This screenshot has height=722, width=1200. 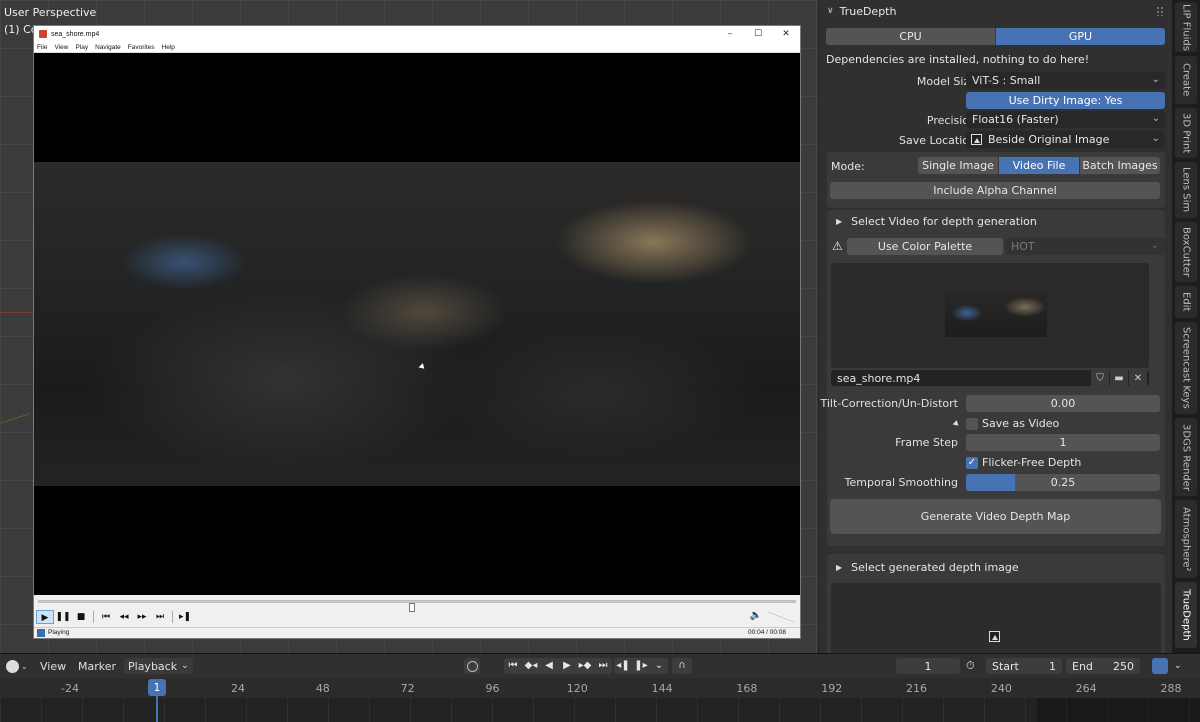 I want to click on start-frame-field: Start 1, so click(x=1024, y=666).